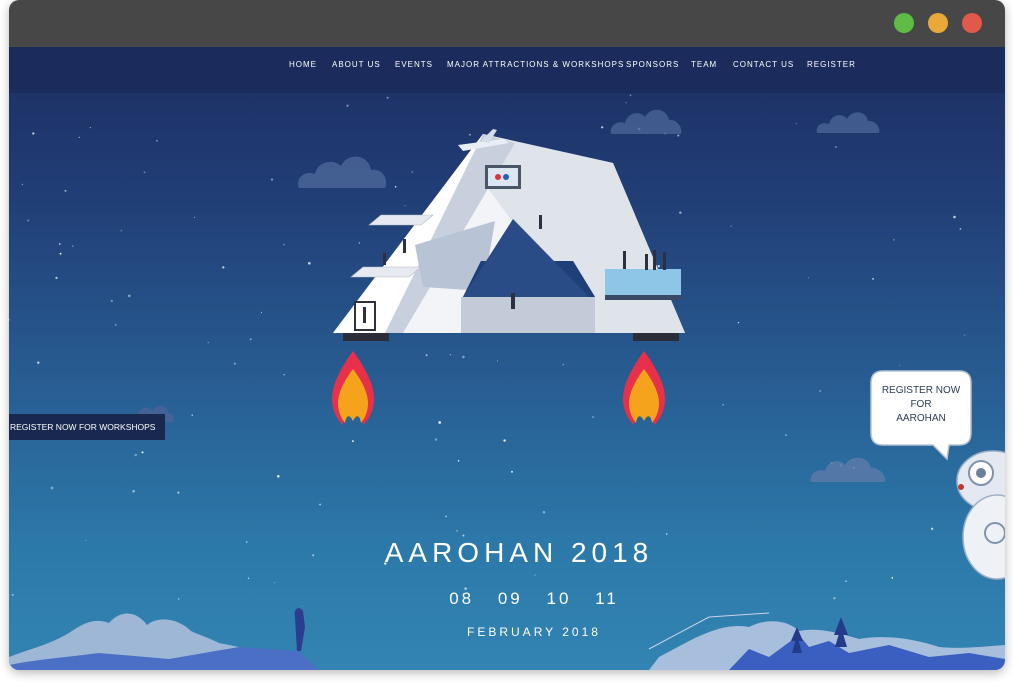  What do you see at coordinates (704, 64) in the screenshot?
I see `nav-team: TEAM` at bounding box center [704, 64].